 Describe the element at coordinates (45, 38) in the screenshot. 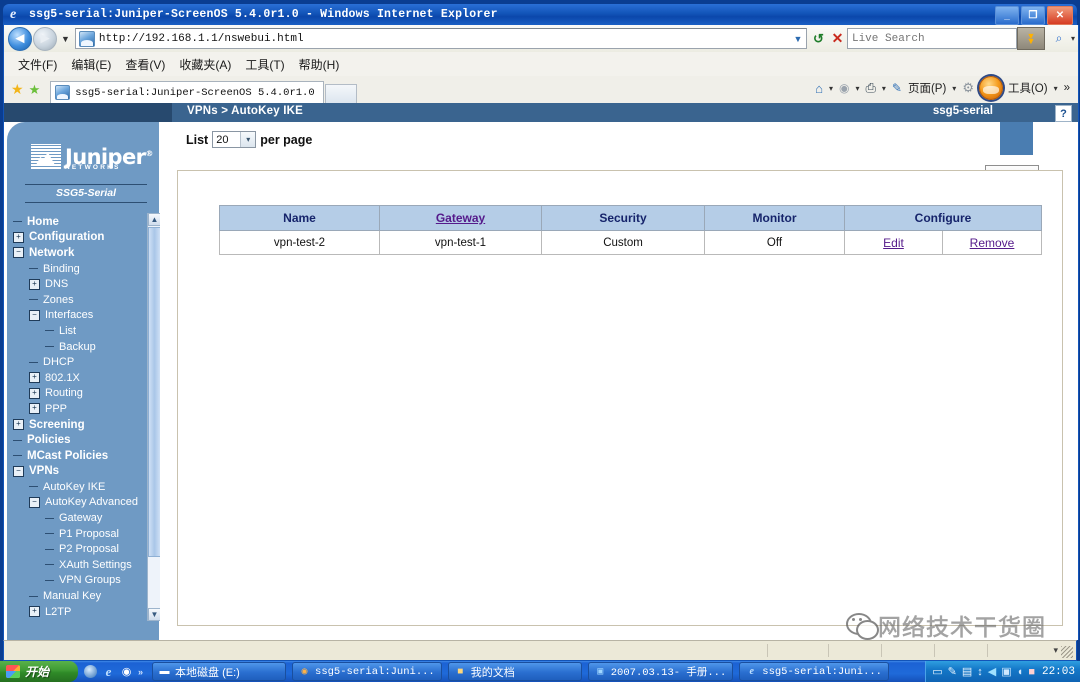

I see `forward-button: ▶` at that location.